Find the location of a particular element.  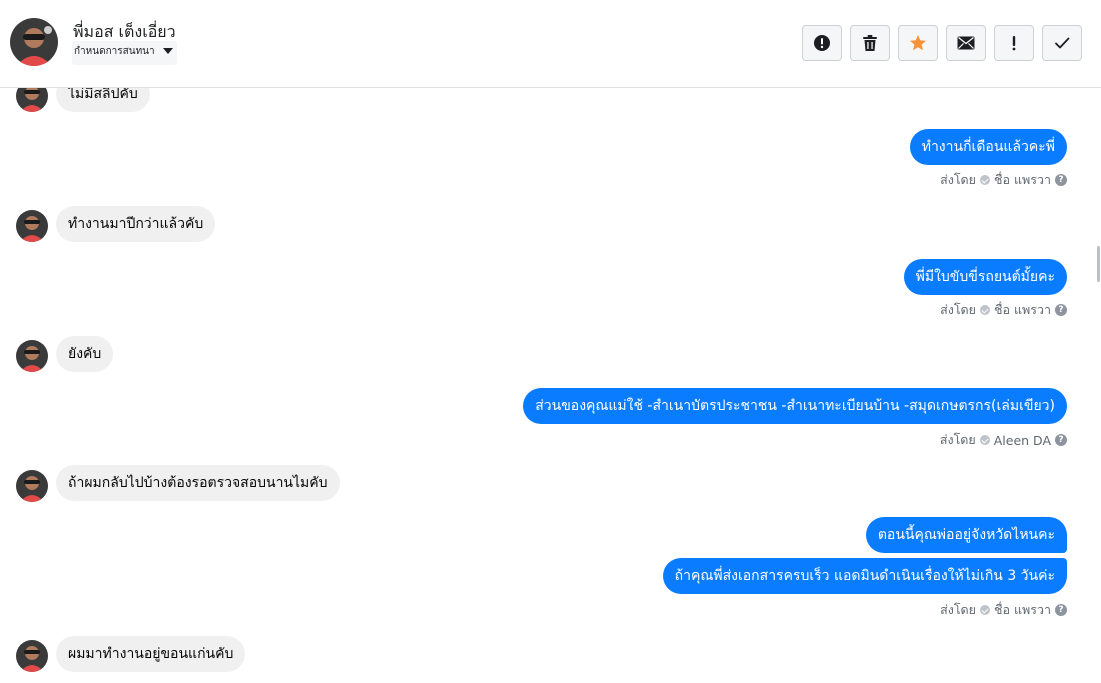

alert-circle-icon is located at coordinates (822, 43).